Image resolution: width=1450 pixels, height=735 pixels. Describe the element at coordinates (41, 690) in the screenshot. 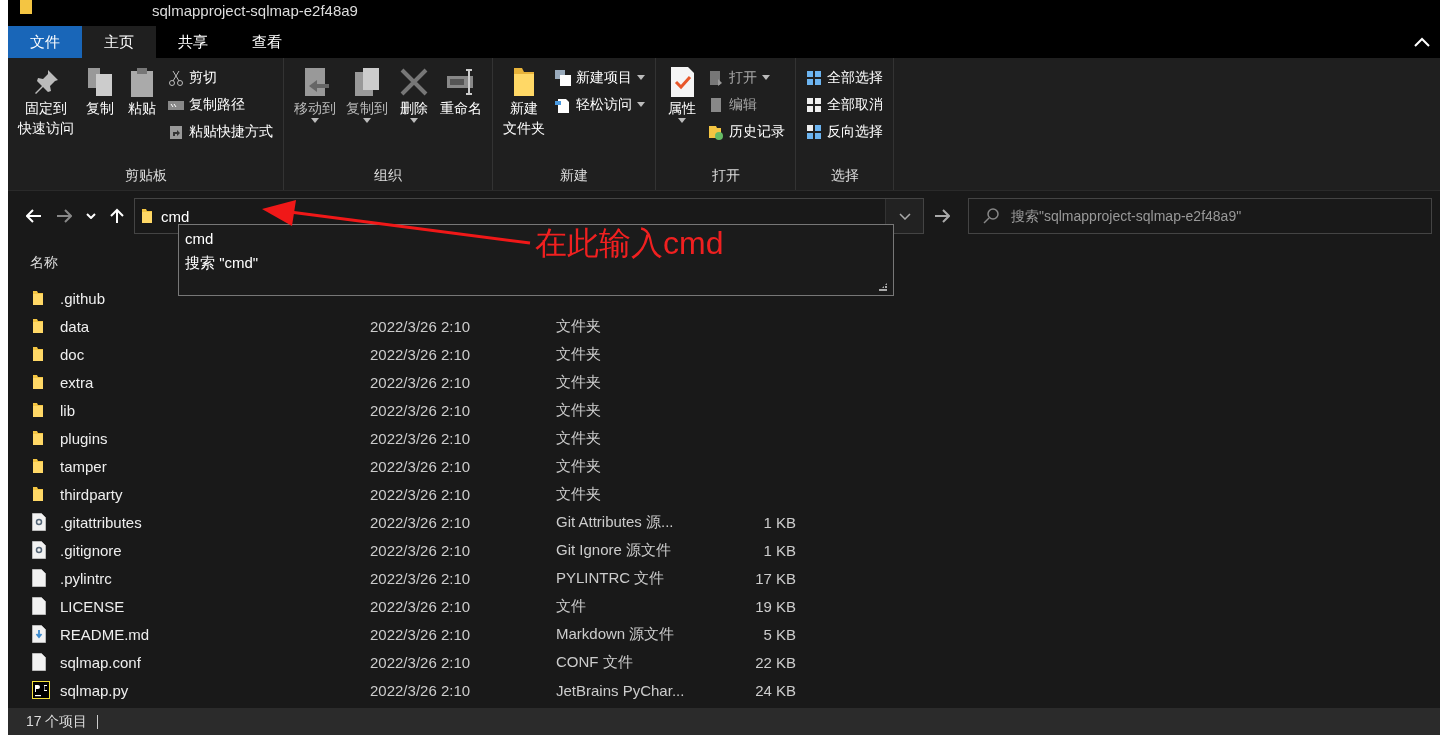

I see `pycharm-file-icon` at that location.